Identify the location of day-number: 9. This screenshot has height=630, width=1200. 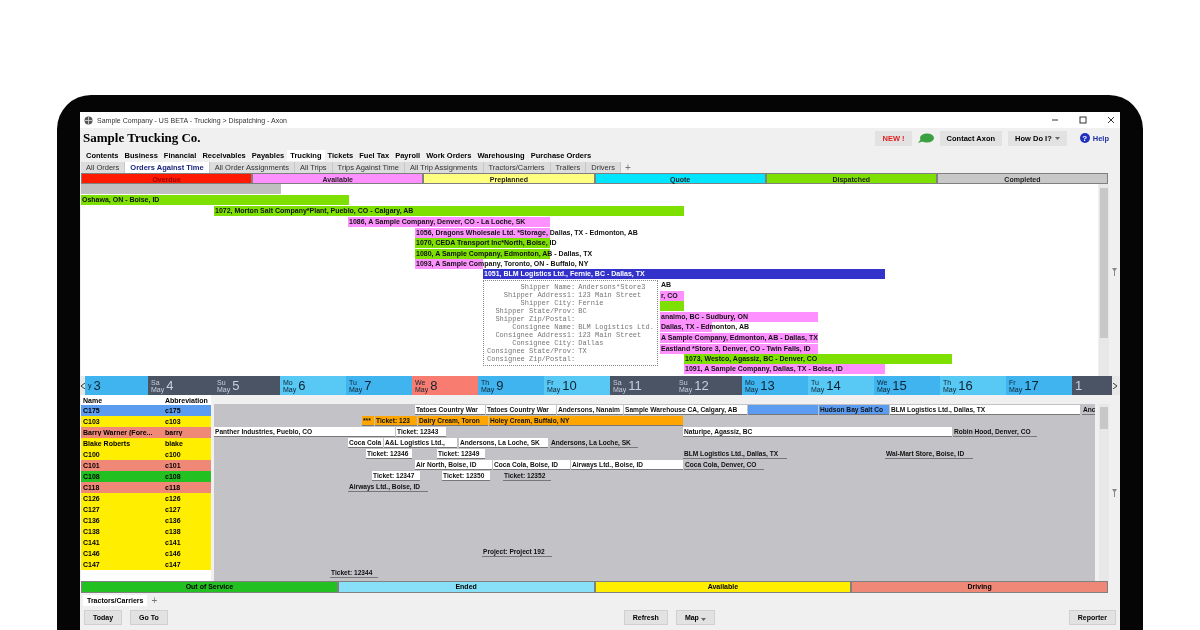
(500, 385).